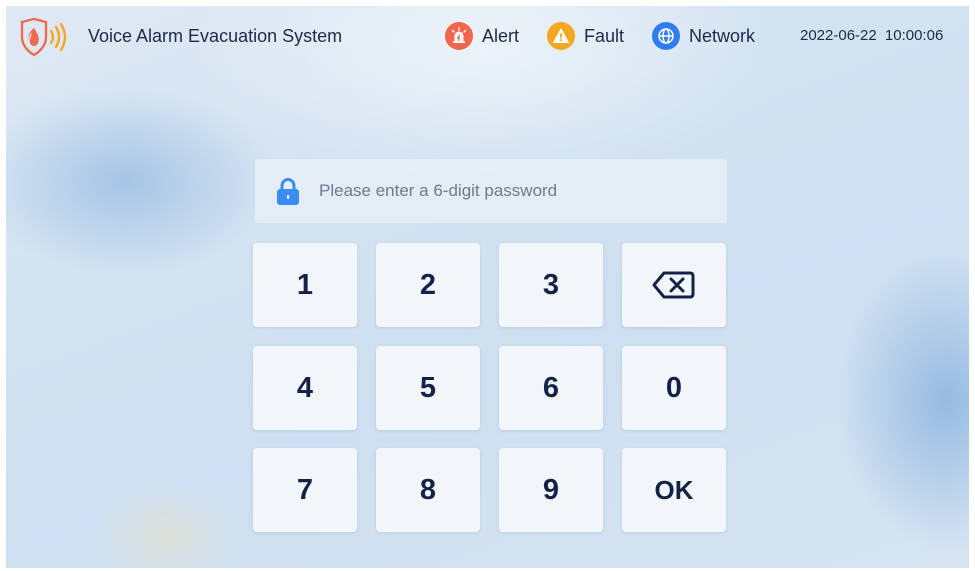 This screenshot has width=975, height=571. I want to click on app-title: Voice Alarm Evacuation System, so click(215, 36).